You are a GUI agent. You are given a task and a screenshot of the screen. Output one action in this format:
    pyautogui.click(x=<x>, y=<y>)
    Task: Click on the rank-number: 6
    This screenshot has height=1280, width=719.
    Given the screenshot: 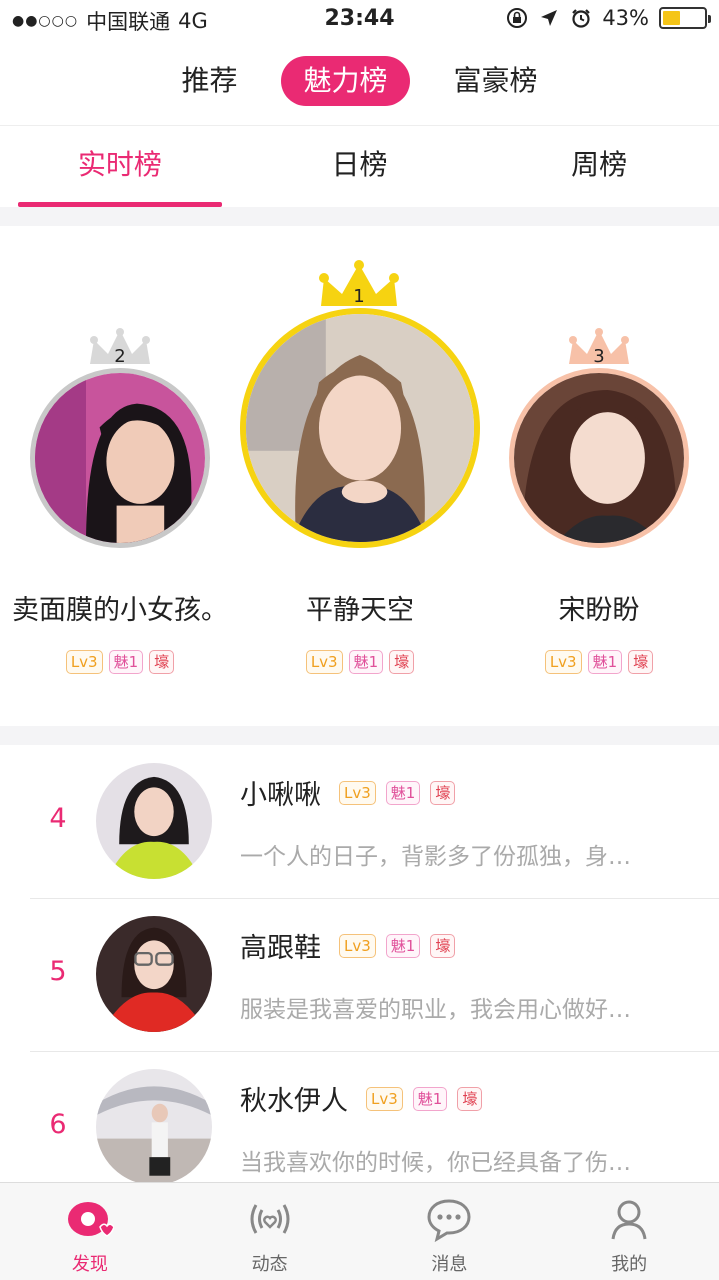 What is the action you would take?
    pyautogui.click(x=58, y=1124)
    